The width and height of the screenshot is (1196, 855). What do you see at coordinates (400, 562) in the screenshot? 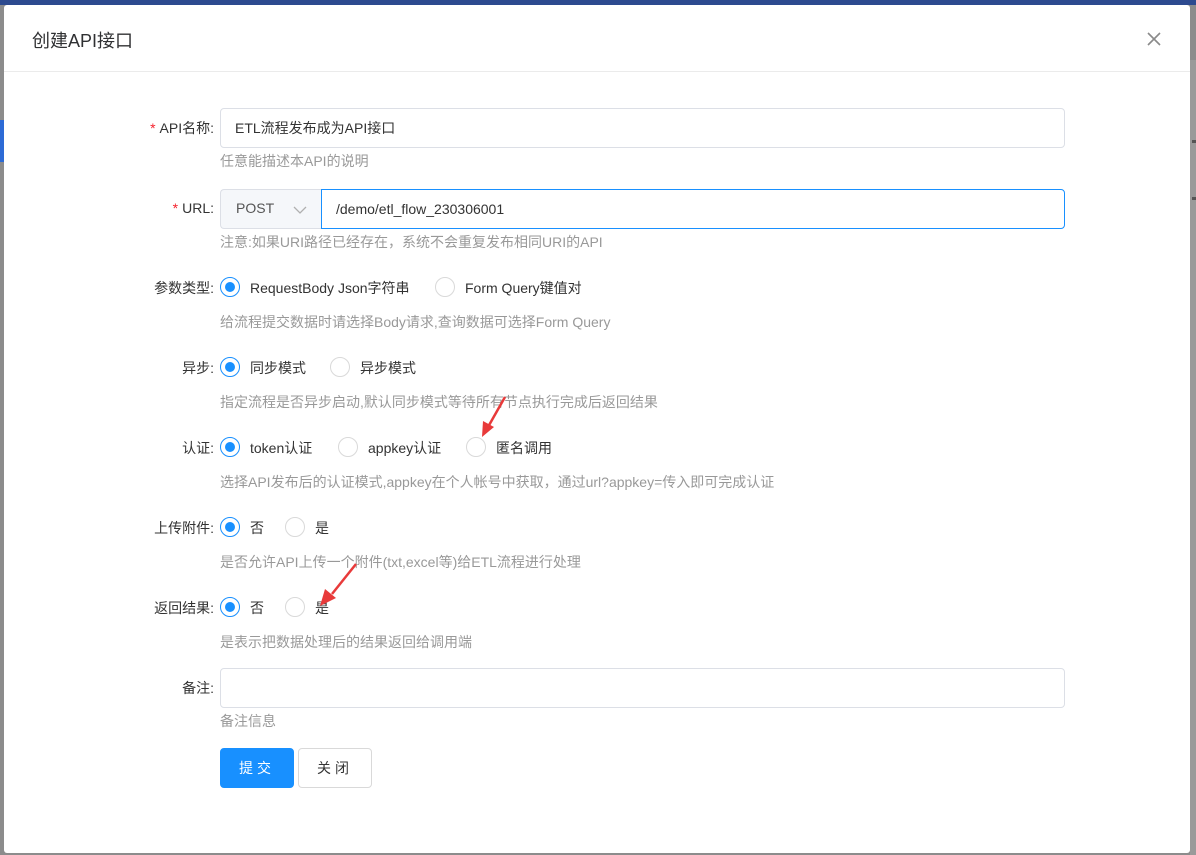
I see `upload-hint: 是否允许API上传一个附件(txt,excel等)给ETL流程进行处理` at bounding box center [400, 562].